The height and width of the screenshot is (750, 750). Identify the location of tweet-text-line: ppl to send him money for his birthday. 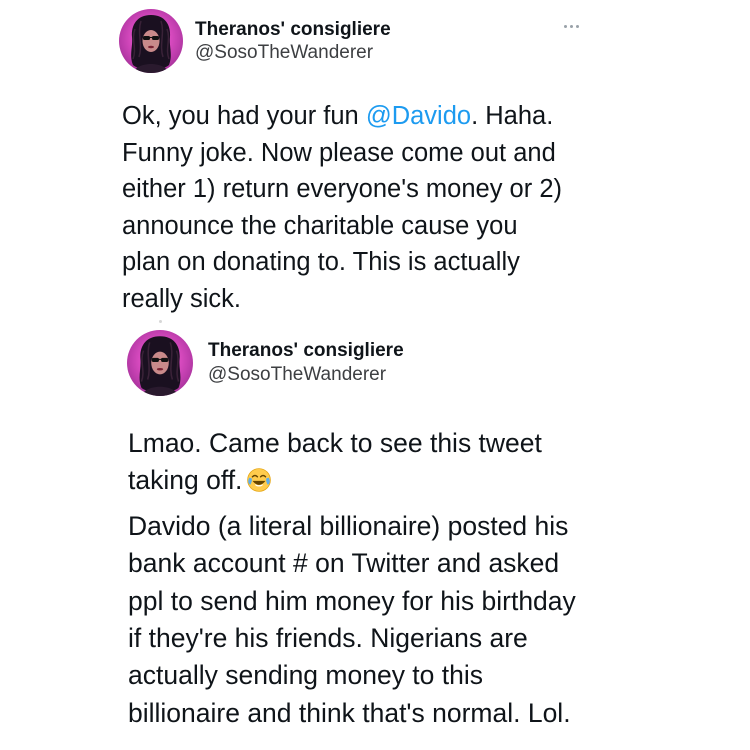
(352, 600).